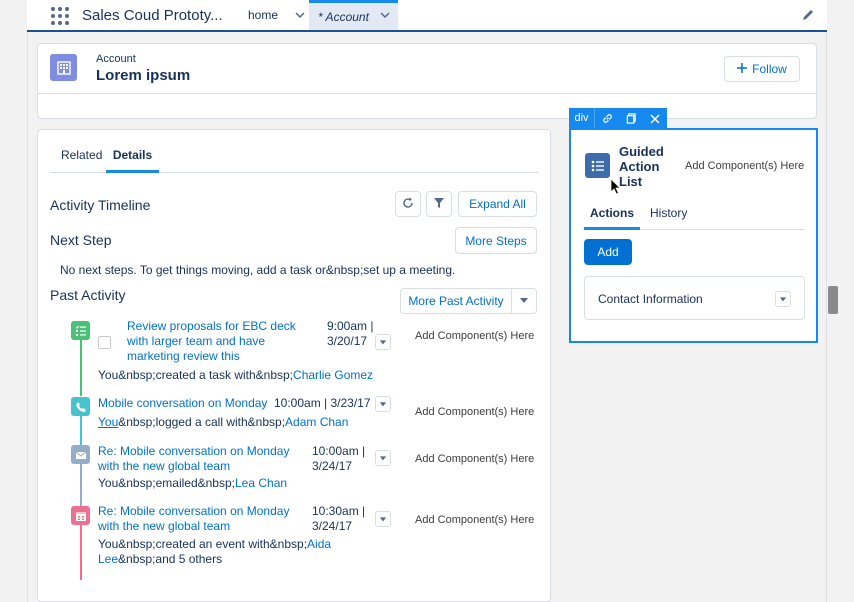 The height and width of the screenshot is (602, 854). I want to click on related-contact-link: Charlie Gomez, so click(333, 375).